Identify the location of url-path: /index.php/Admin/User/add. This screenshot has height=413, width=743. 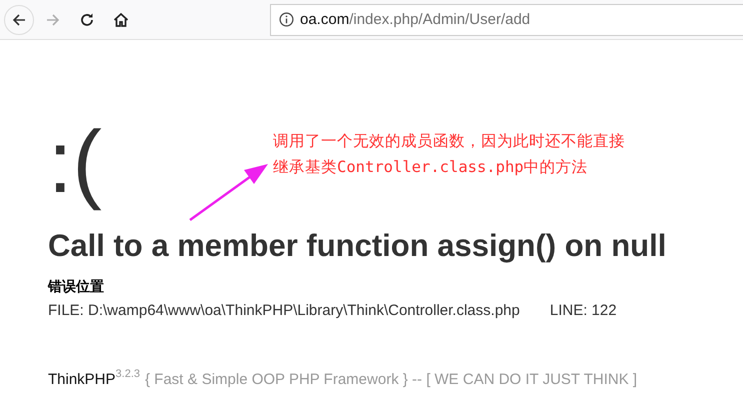
(439, 19).